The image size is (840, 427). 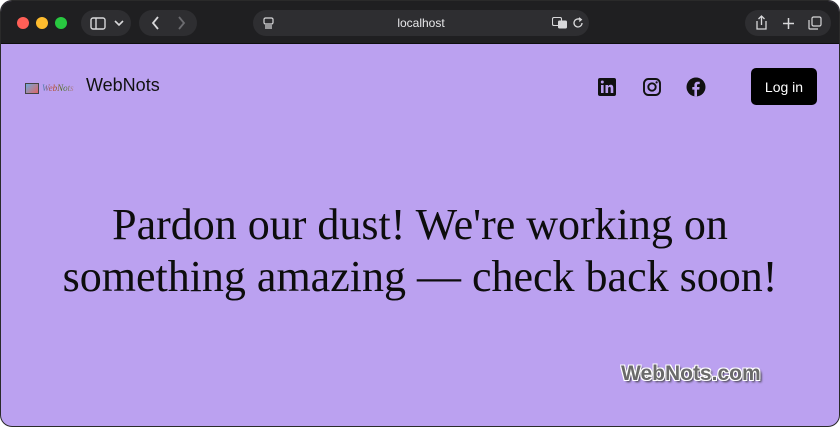 What do you see at coordinates (42, 23) in the screenshot?
I see `minimize-window-button` at bounding box center [42, 23].